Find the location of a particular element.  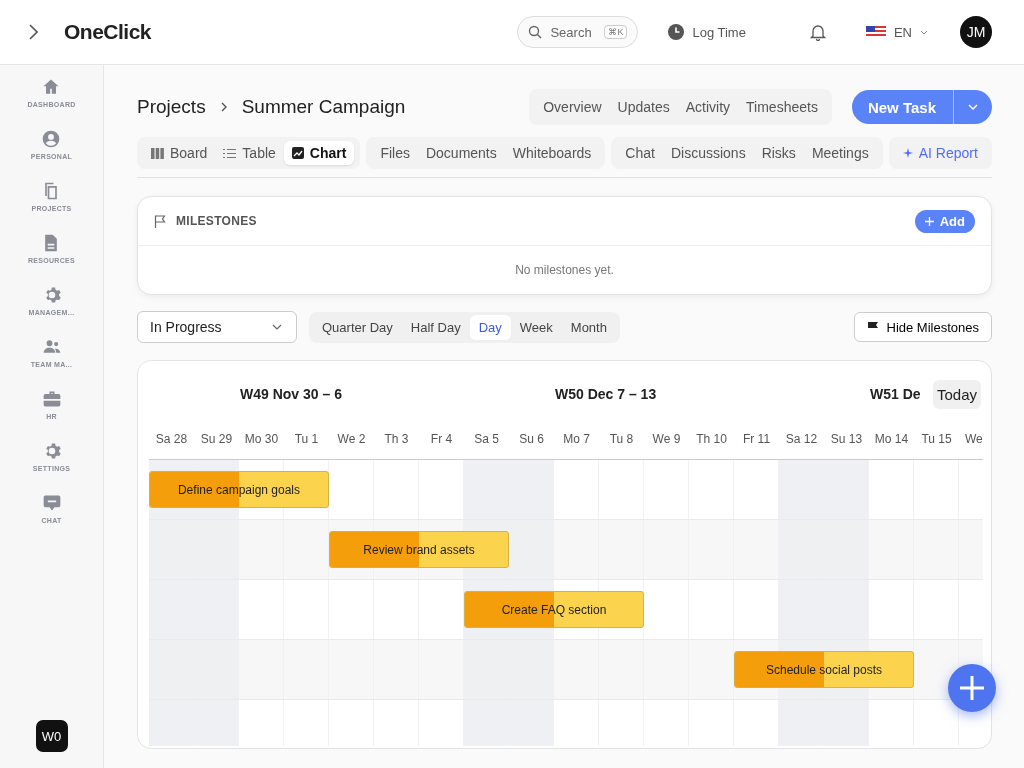

breadcrumb-link: Projects is located at coordinates (171, 107).